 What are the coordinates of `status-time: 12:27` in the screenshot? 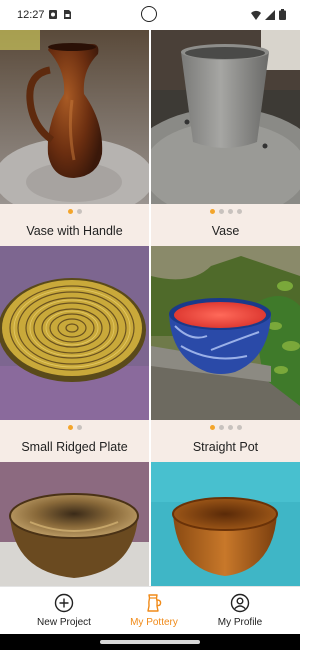 It's located at (31, 15).